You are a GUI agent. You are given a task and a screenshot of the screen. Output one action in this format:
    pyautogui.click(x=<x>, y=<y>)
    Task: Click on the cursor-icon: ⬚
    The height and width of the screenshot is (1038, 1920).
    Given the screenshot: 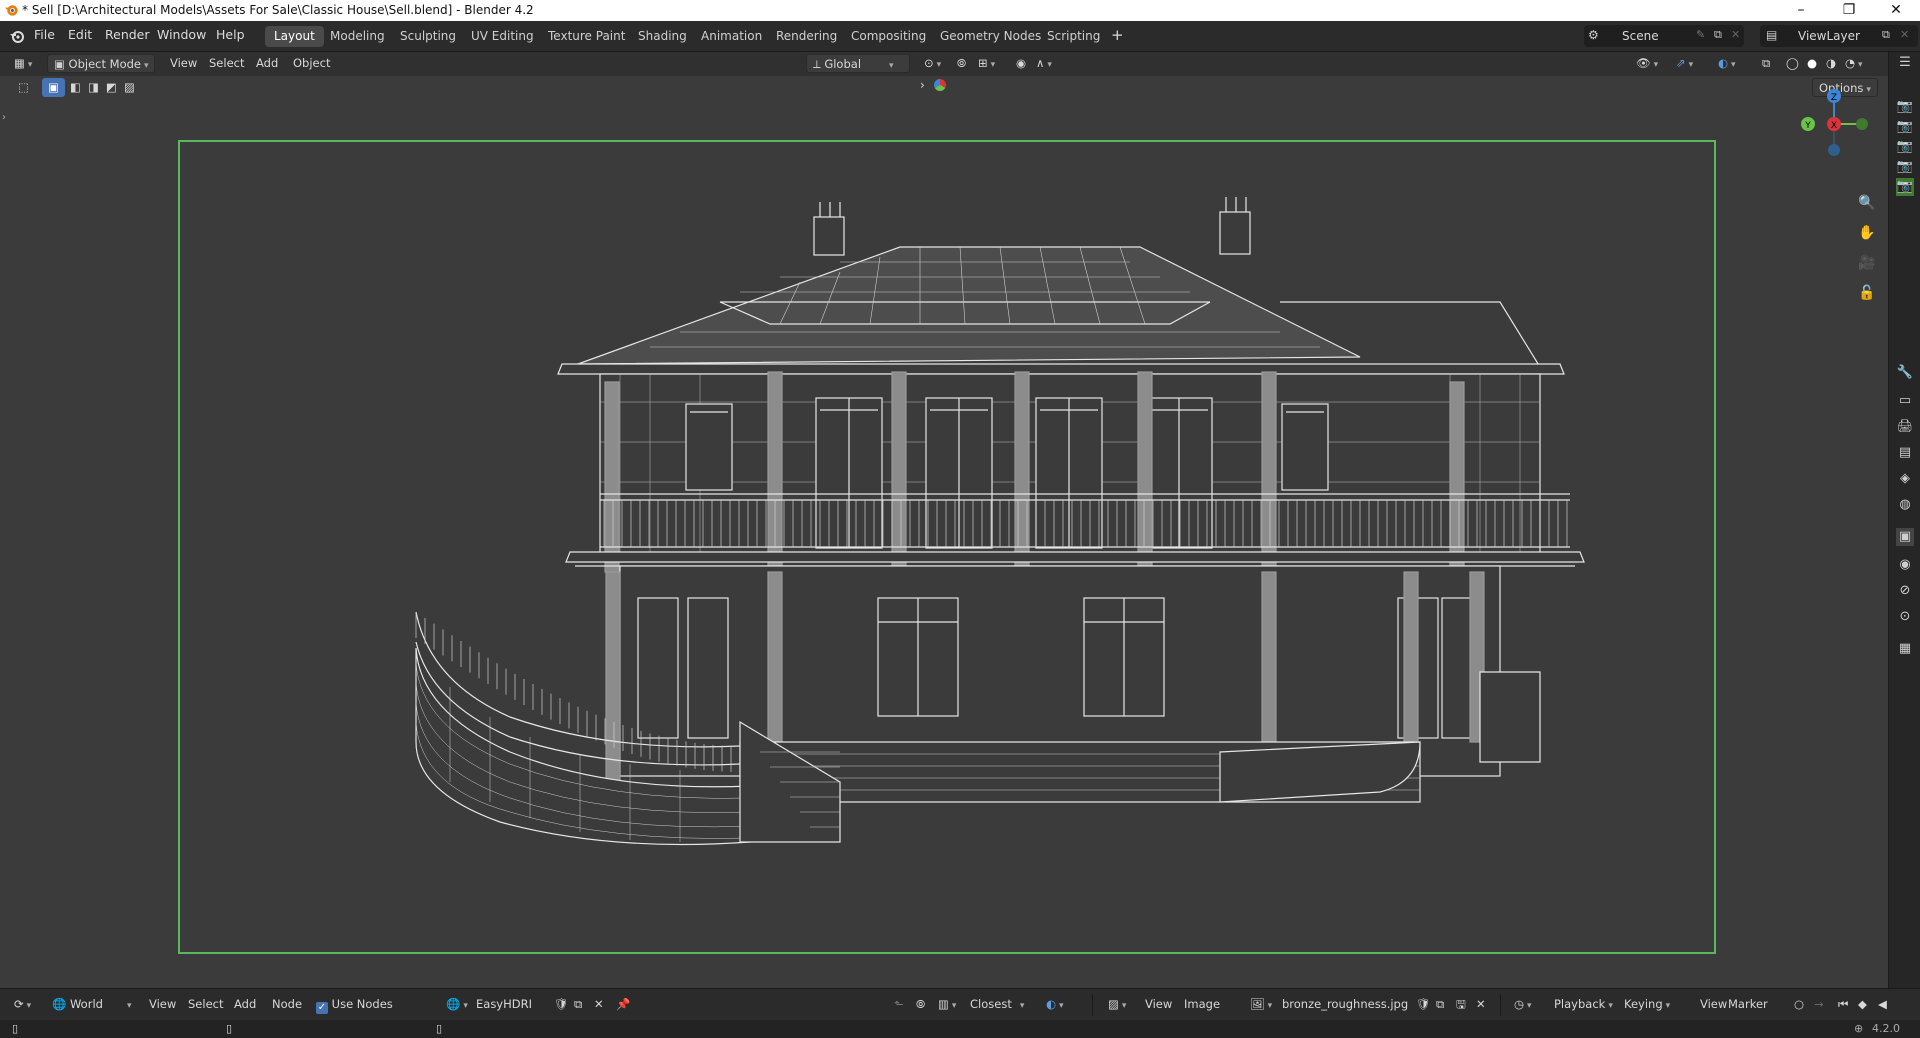 What is the action you would take?
    pyautogui.click(x=23, y=87)
    